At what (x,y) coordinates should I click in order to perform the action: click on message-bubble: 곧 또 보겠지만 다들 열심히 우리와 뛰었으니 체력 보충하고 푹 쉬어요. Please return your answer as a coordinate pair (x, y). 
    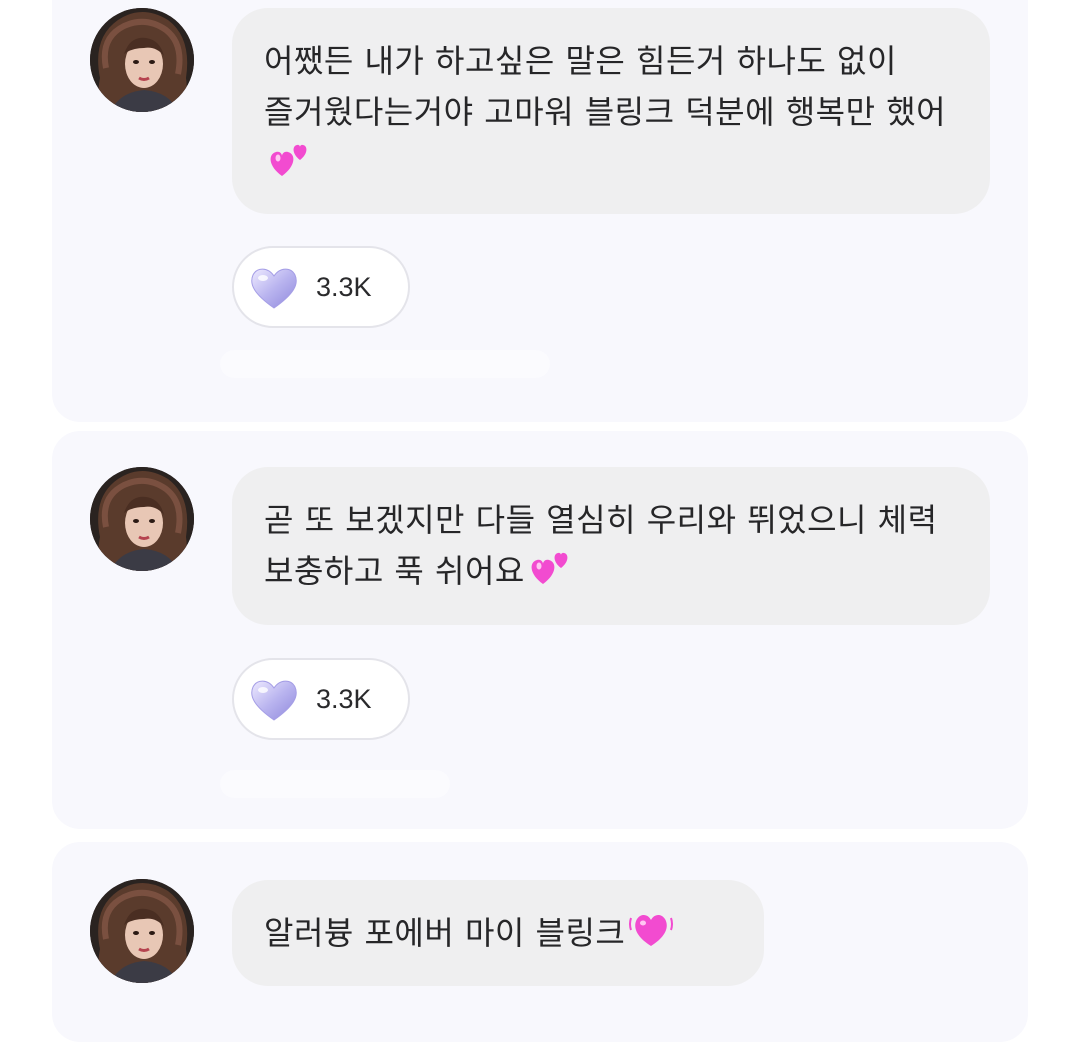
    Looking at the image, I should click on (611, 546).